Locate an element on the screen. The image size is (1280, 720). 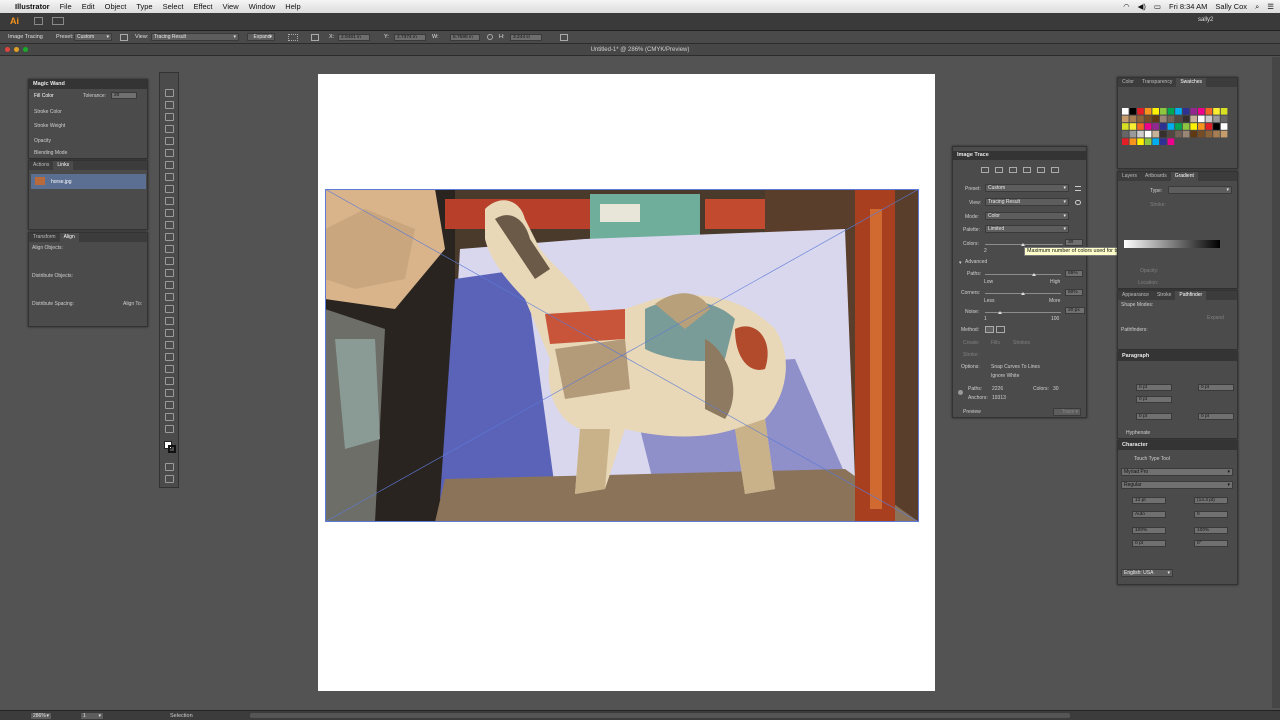
corners-slider-thumb is located at coordinates (1023, 293).